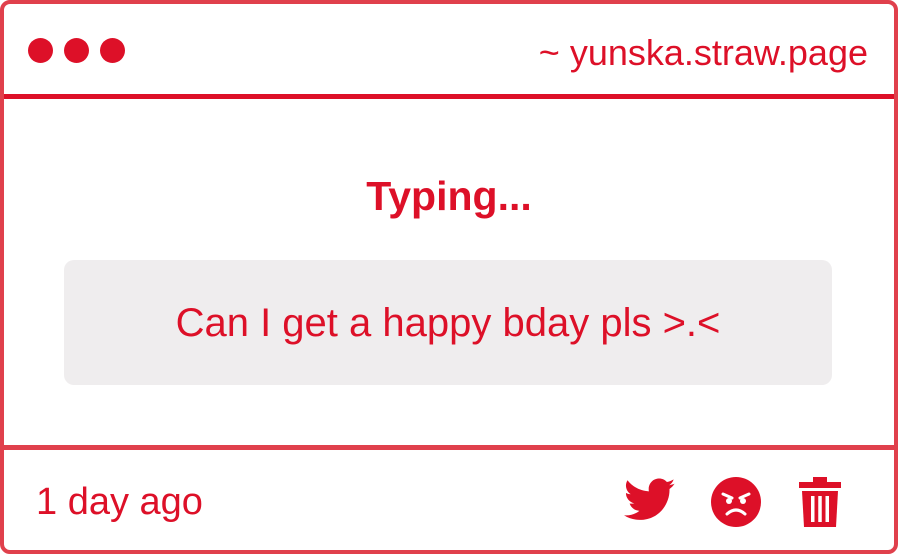 This screenshot has height=554, width=898. I want to click on angry-face-icon, so click(736, 502).